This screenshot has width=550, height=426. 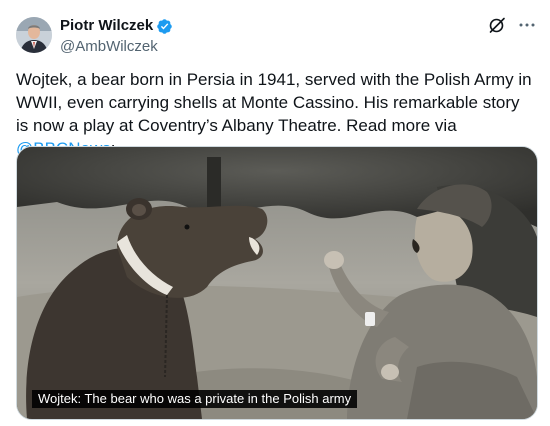 What do you see at coordinates (106, 26) in the screenshot?
I see `author-name: Piotr Wilczek` at bounding box center [106, 26].